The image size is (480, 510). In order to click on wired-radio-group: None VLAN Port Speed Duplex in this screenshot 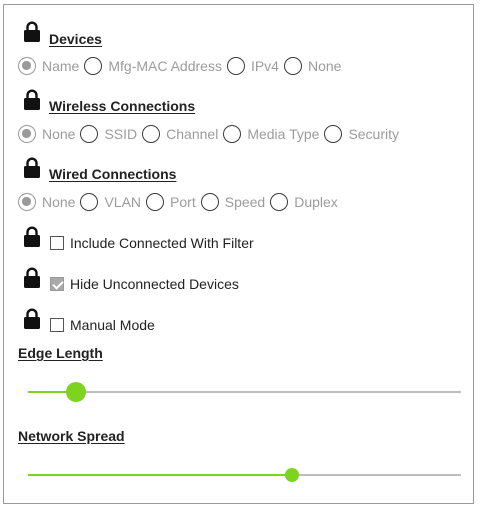, I will do `click(180, 202)`.